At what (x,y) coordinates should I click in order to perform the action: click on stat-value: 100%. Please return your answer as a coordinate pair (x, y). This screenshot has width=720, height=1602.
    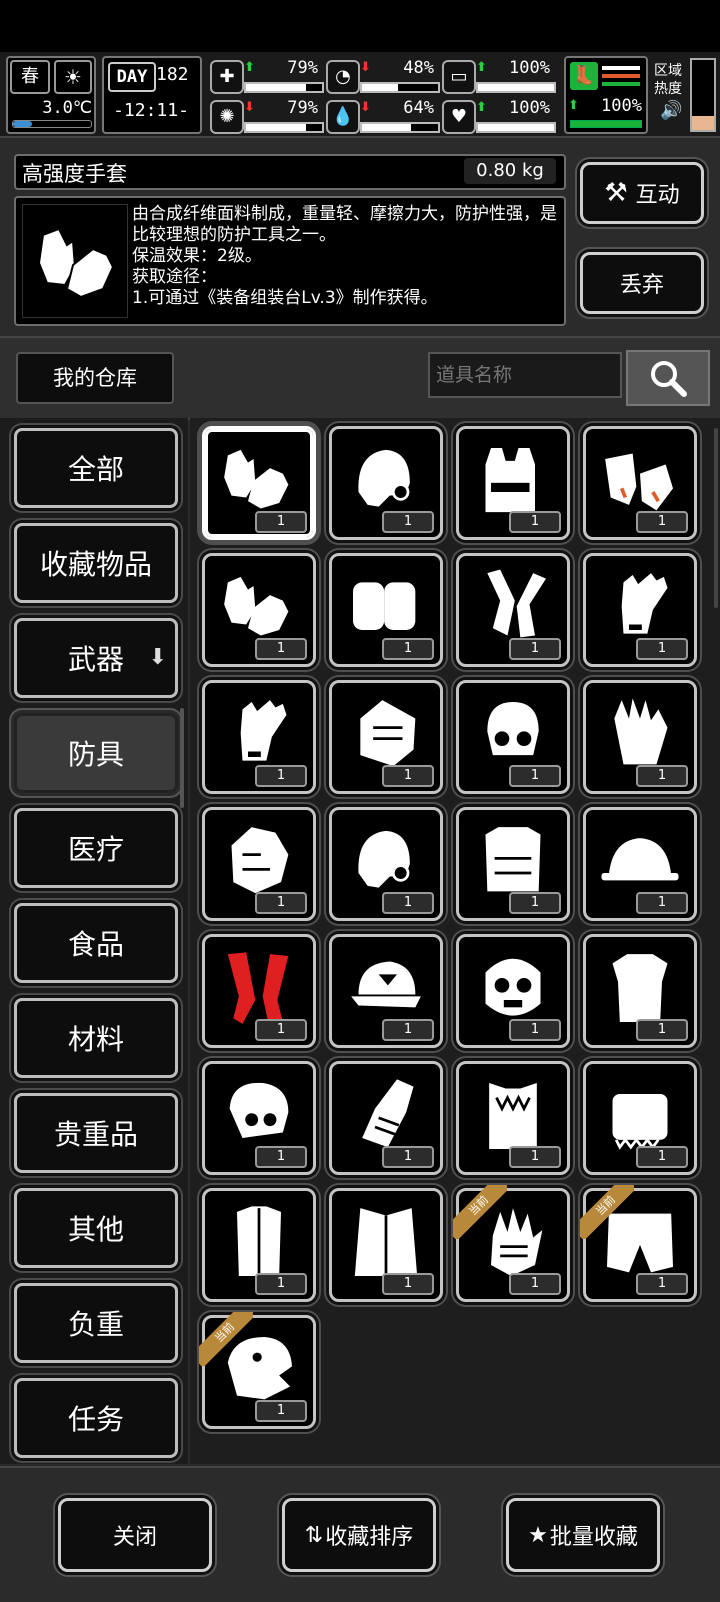
    Looking at the image, I should click on (529, 108).